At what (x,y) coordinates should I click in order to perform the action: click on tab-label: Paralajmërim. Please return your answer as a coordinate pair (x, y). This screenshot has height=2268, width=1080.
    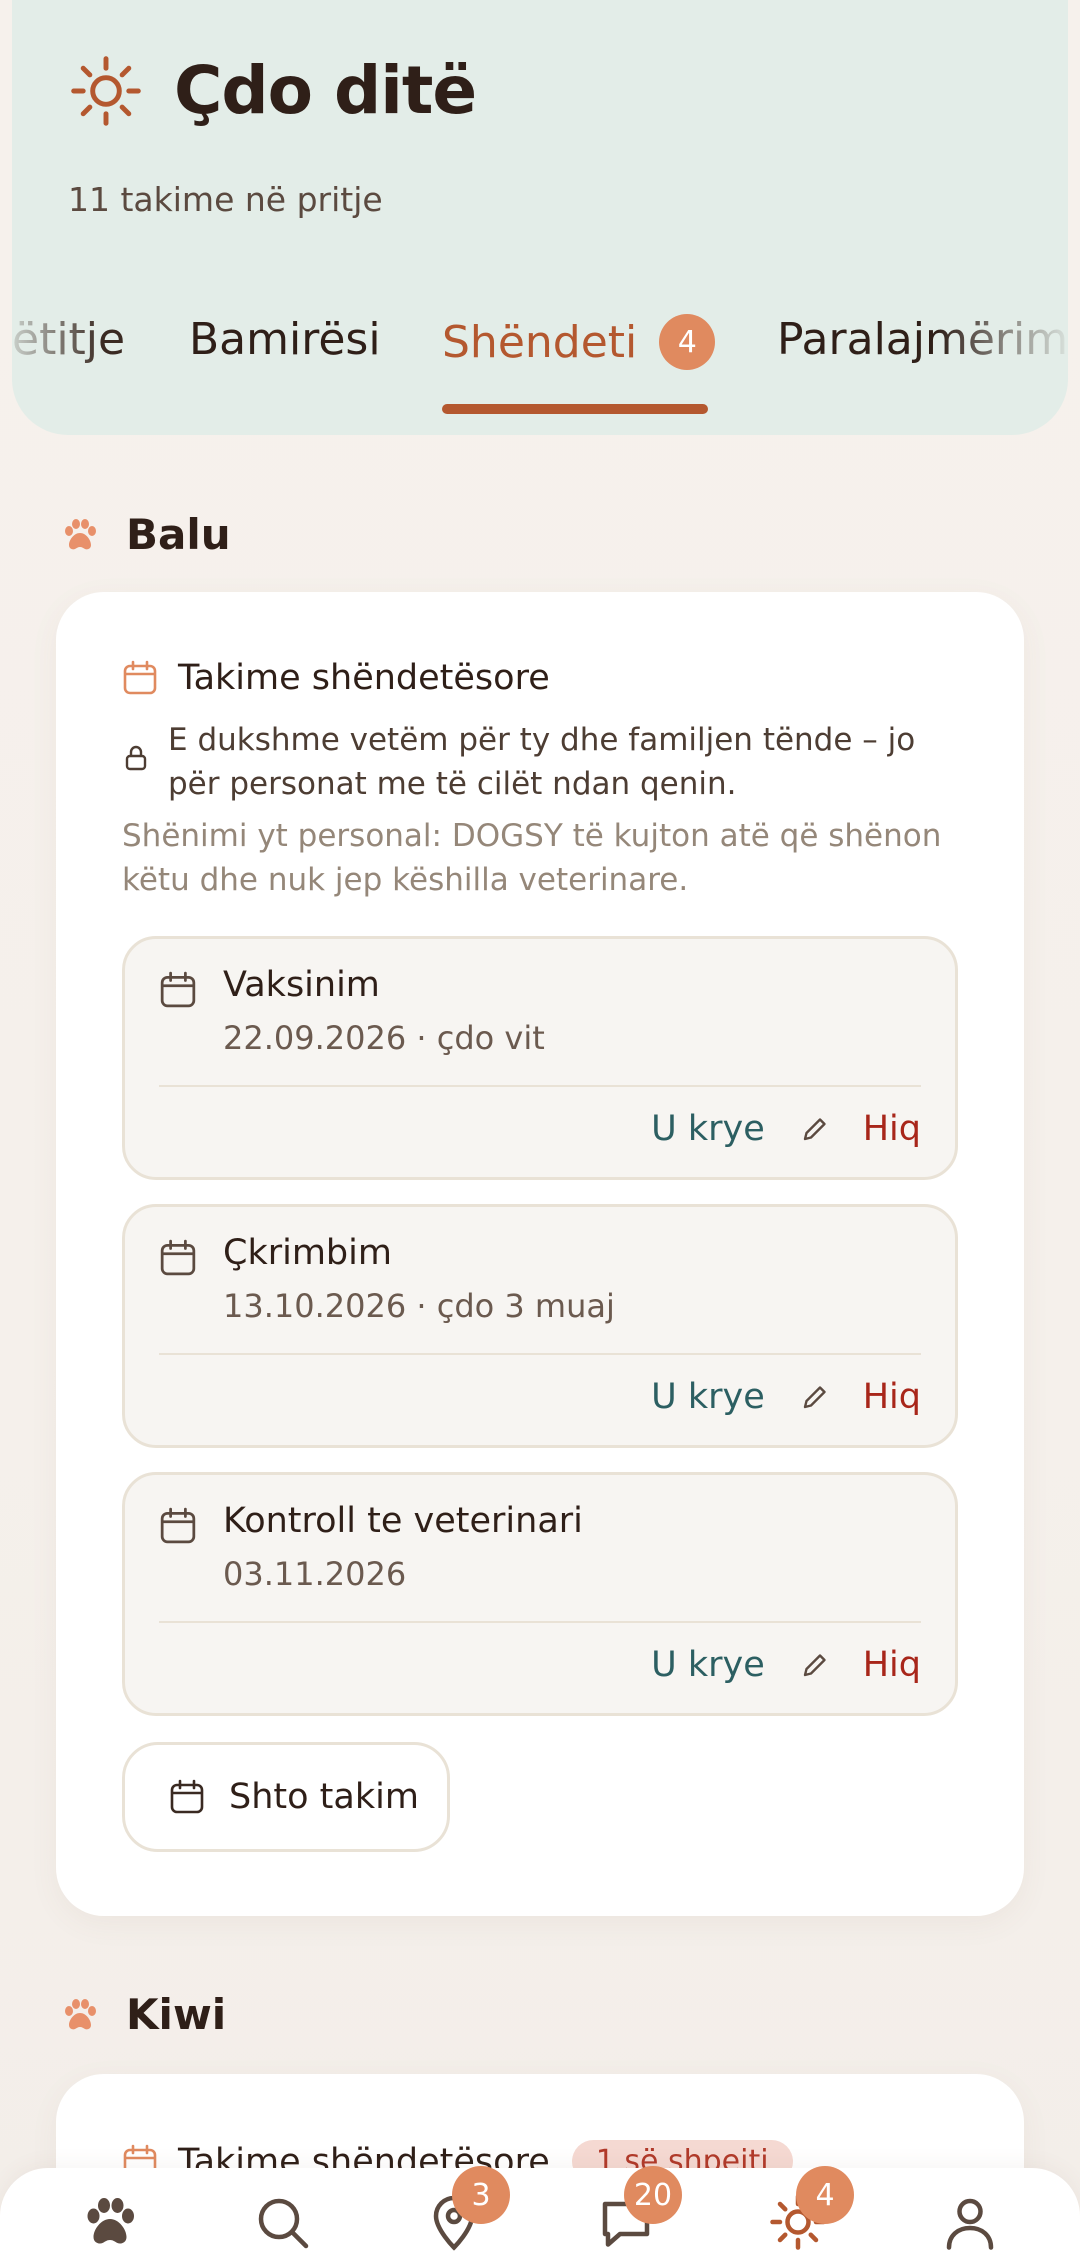
    Looking at the image, I should click on (922, 339).